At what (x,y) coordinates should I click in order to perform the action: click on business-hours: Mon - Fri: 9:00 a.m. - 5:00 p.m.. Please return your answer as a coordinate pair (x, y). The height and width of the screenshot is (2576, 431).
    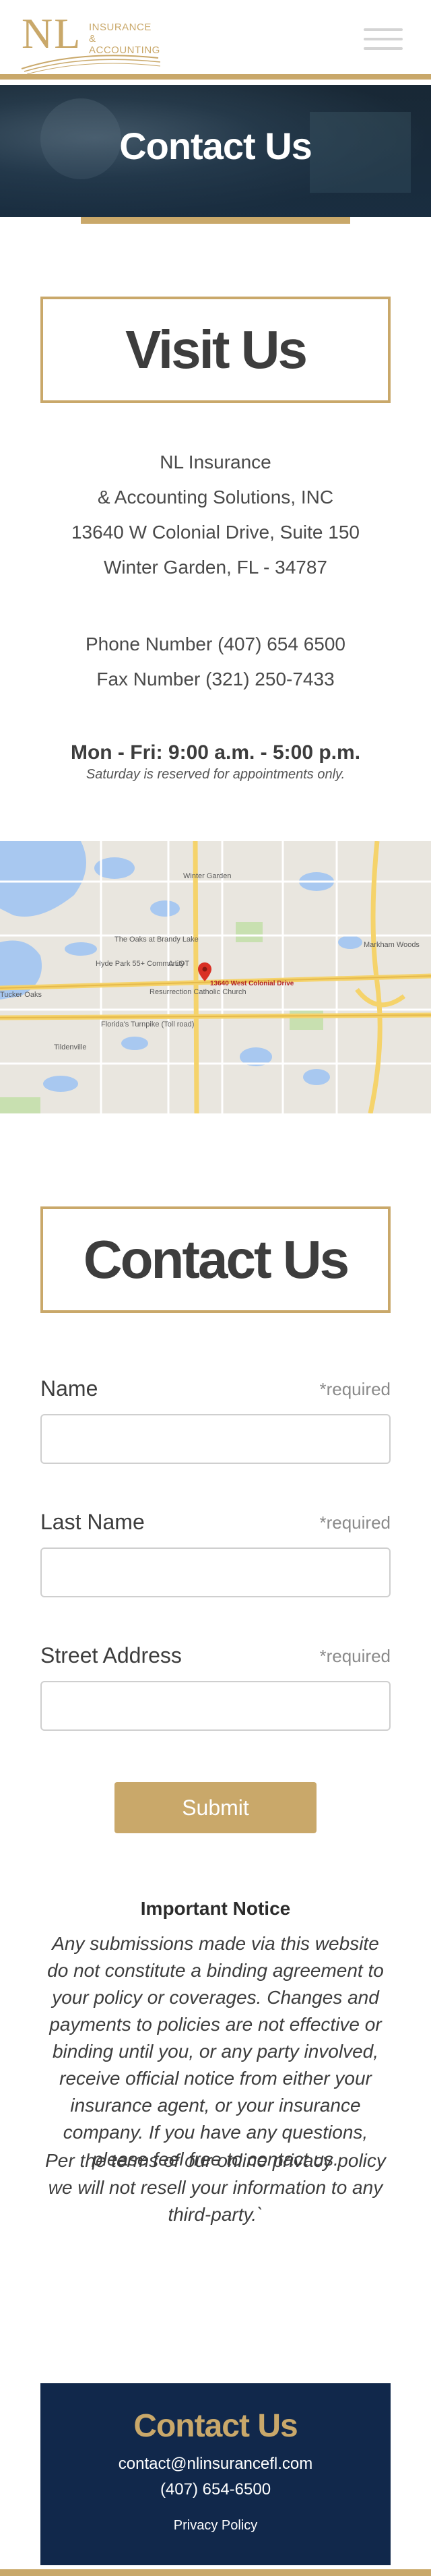
    Looking at the image, I should click on (215, 752).